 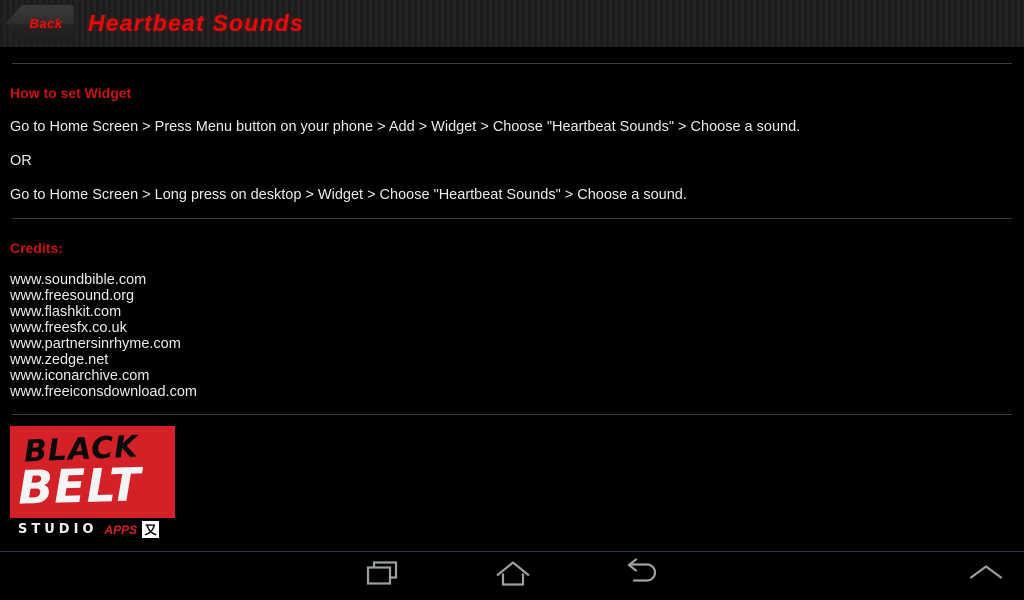 What do you see at coordinates (80, 376) in the screenshot?
I see `list-item: www.iconarchive.com` at bounding box center [80, 376].